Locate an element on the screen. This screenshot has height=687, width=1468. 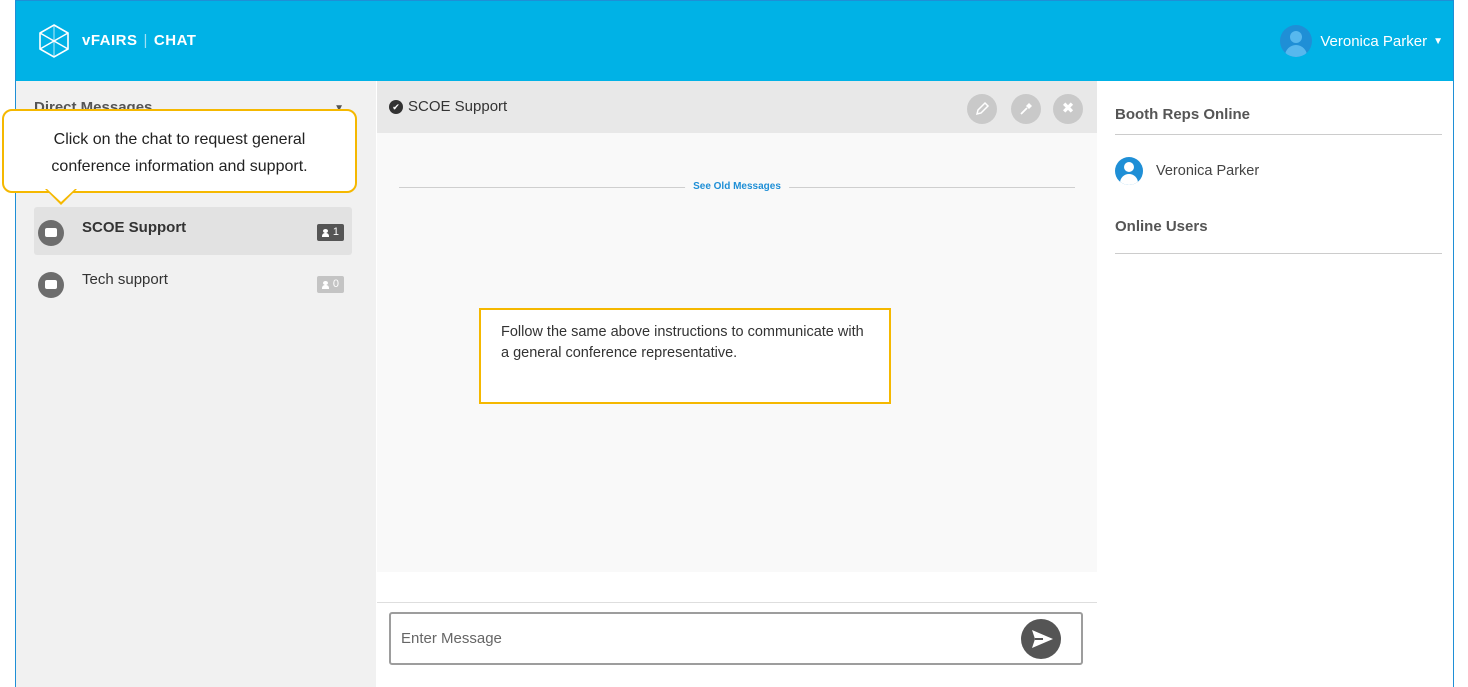
send-button is located at coordinates (1041, 639).